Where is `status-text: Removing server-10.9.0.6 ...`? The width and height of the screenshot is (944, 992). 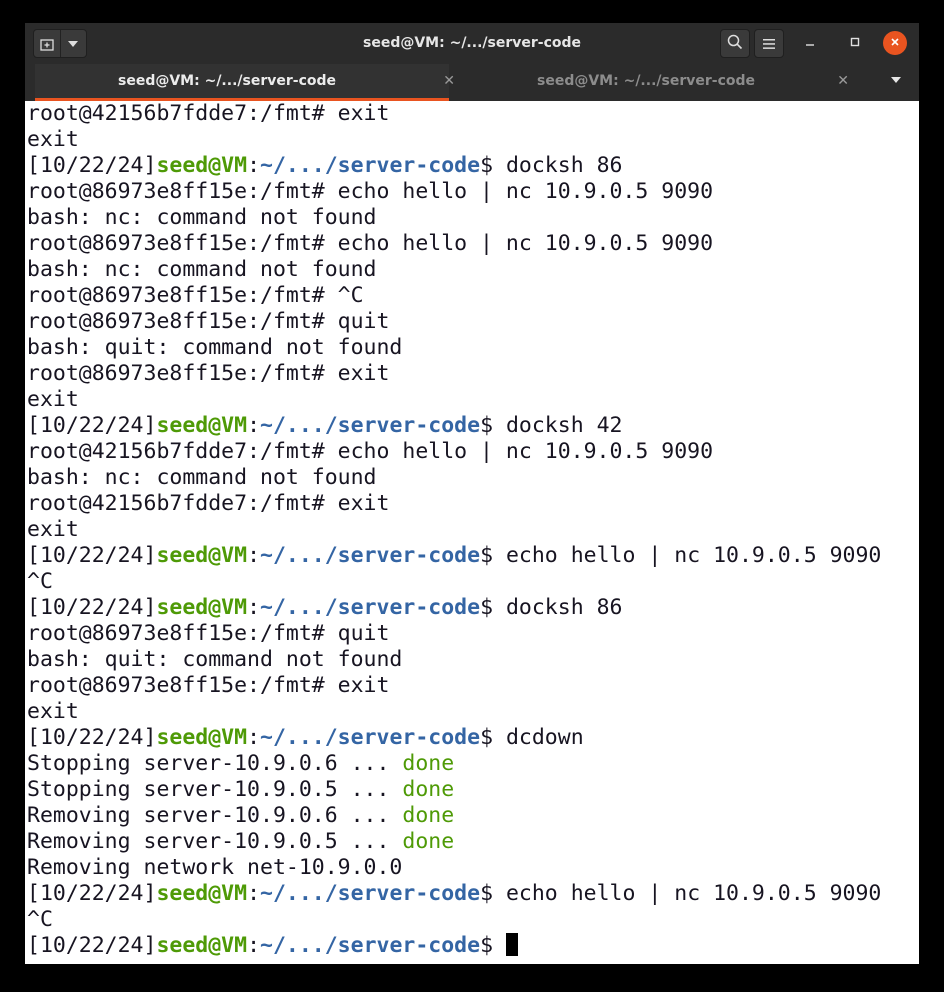 status-text: Removing server-10.9.0.6 ... is located at coordinates (215, 815).